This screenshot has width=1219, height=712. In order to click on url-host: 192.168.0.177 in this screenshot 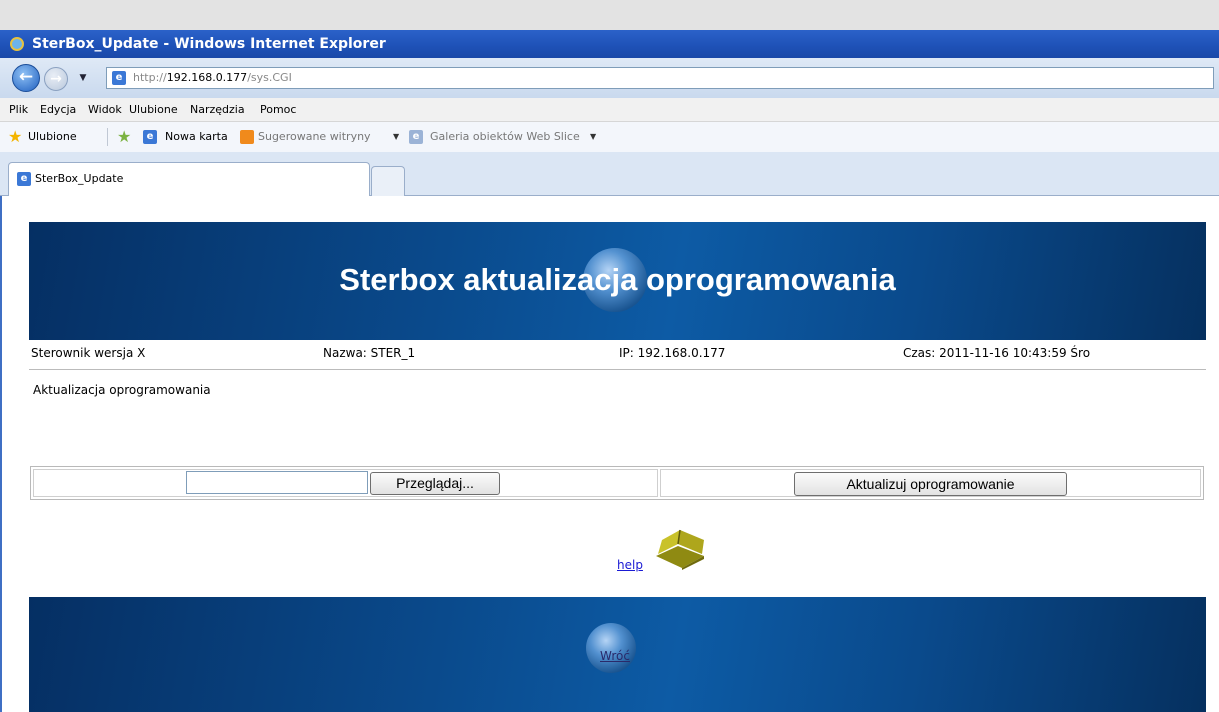, I will do `click(207, 77)`.